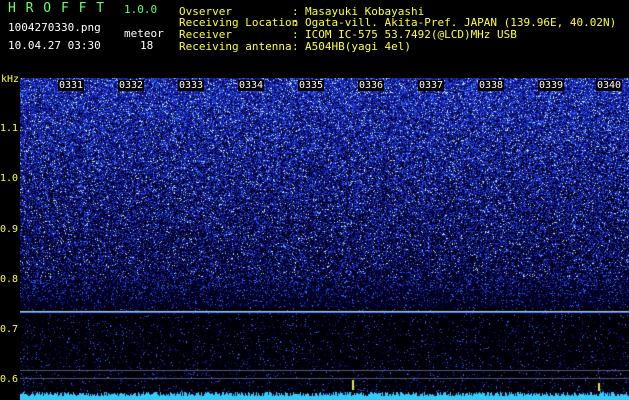 The image size is (629, 400). I want to click on x-tick-label: 0334, so click(251, 85).